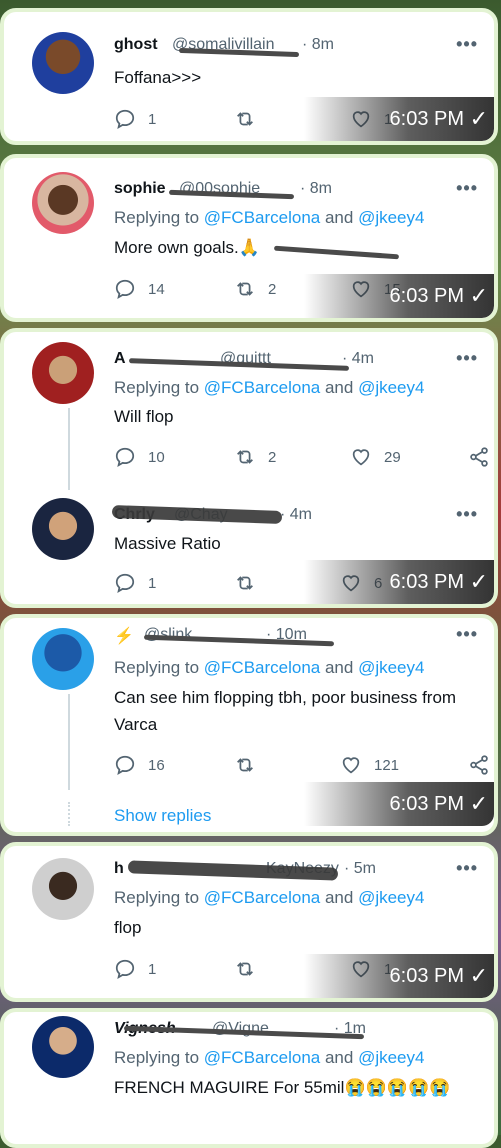 This screenshot has height=1148, width=501. Describe the element at coordinates (392, 457) in the screenshot. I see `like-count: 29` at that location.